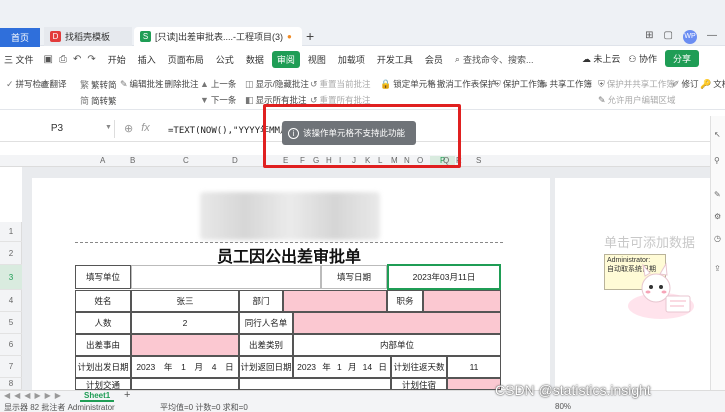 The height and width of the screenshot is (412, 725). What do you see at coordinates (315, 384) in the screenshot?
I see `row8-mid-cell` at bounding box center [315, 384].